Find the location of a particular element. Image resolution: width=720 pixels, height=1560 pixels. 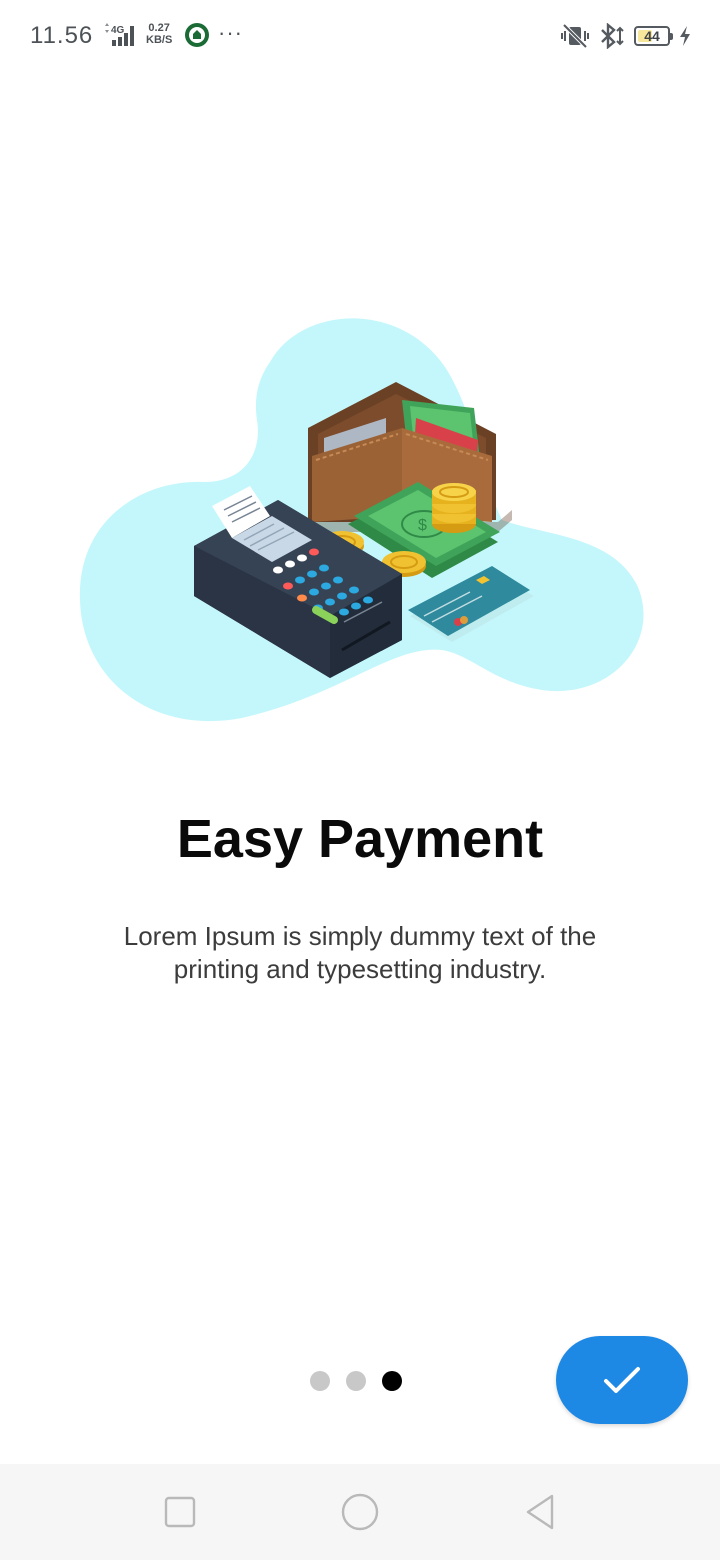

back-triangle-icon is located at coordinates (540, 1512).